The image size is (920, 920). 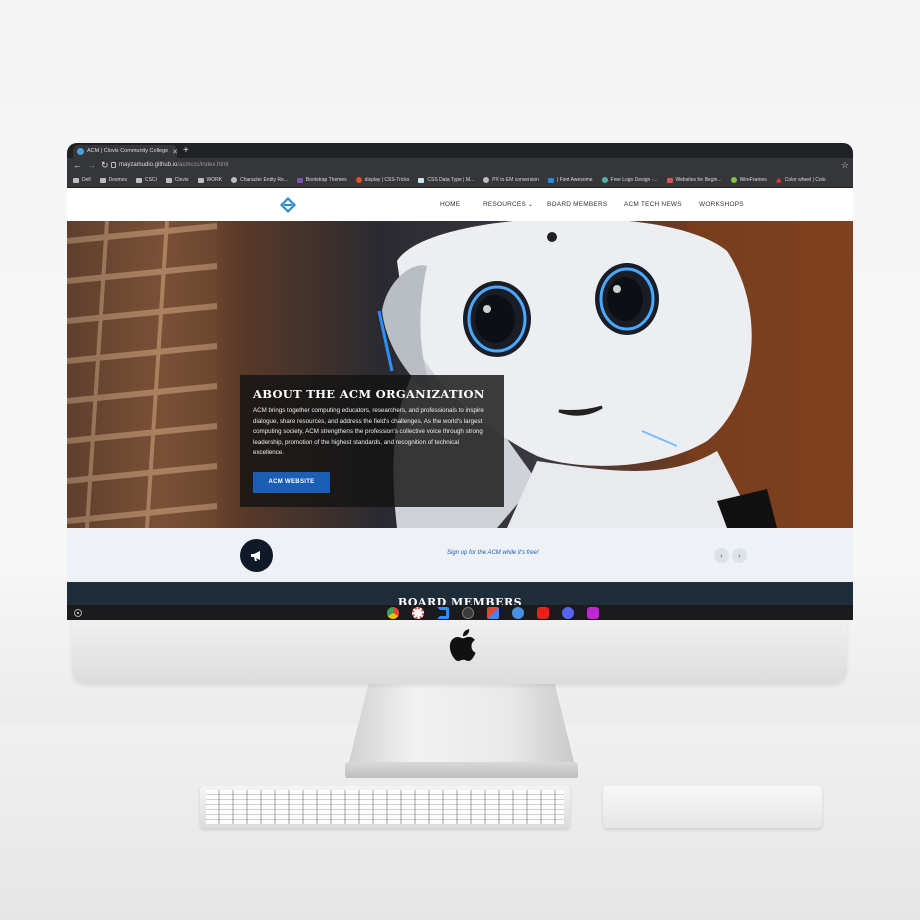 I want to click on keyboard-keys, so click(x=385, y=807).